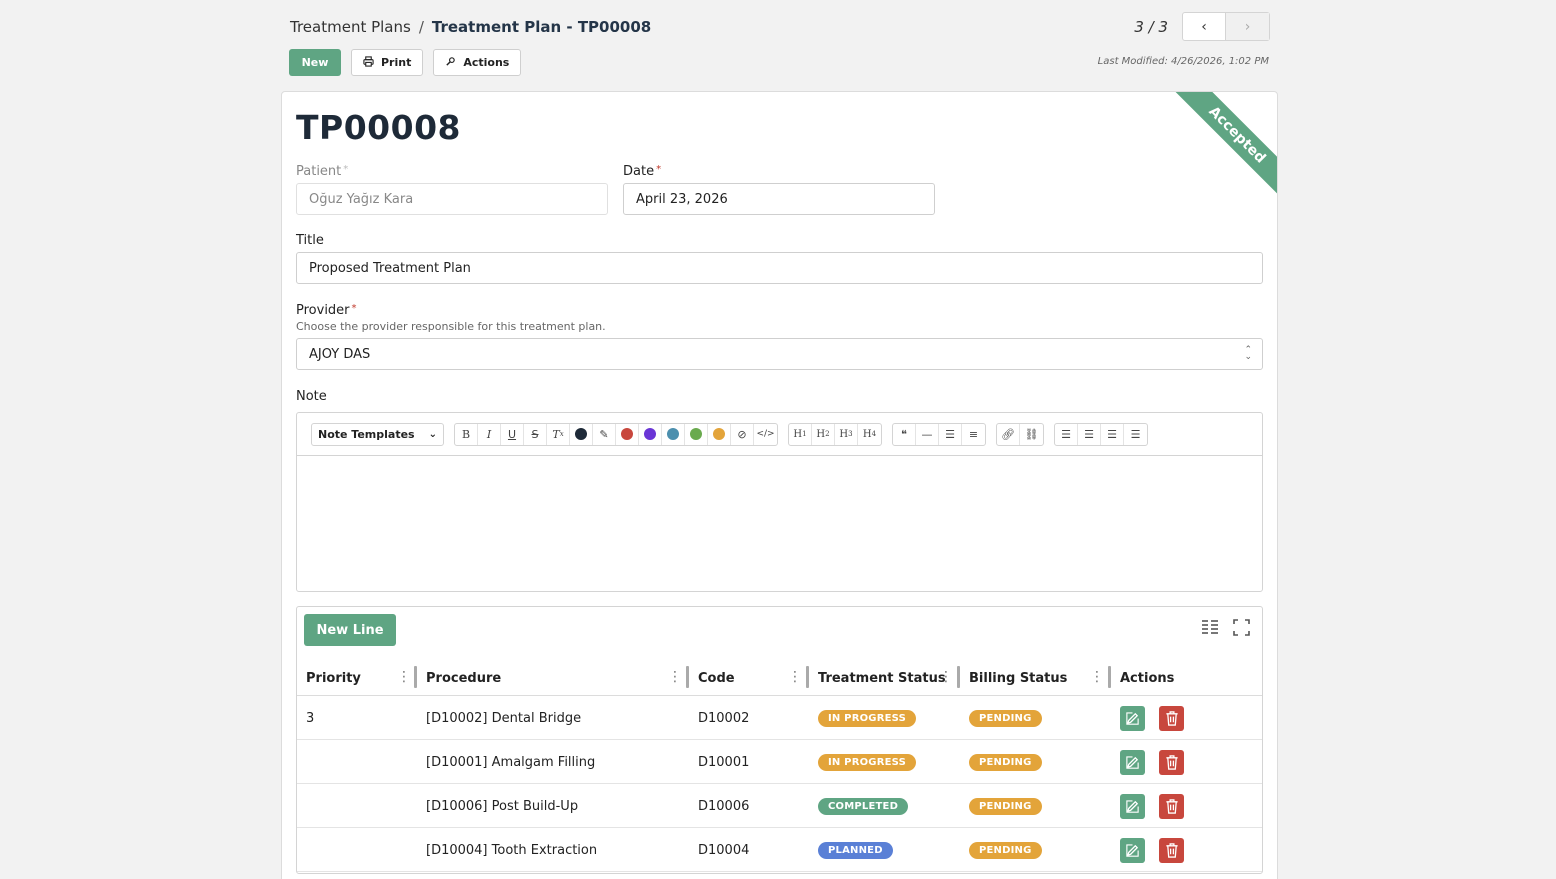  Describe the element at coordinates (779, 354) in the screenshot. I see `provider-select: AJOY DAS ⌃ ⌄` at that location.